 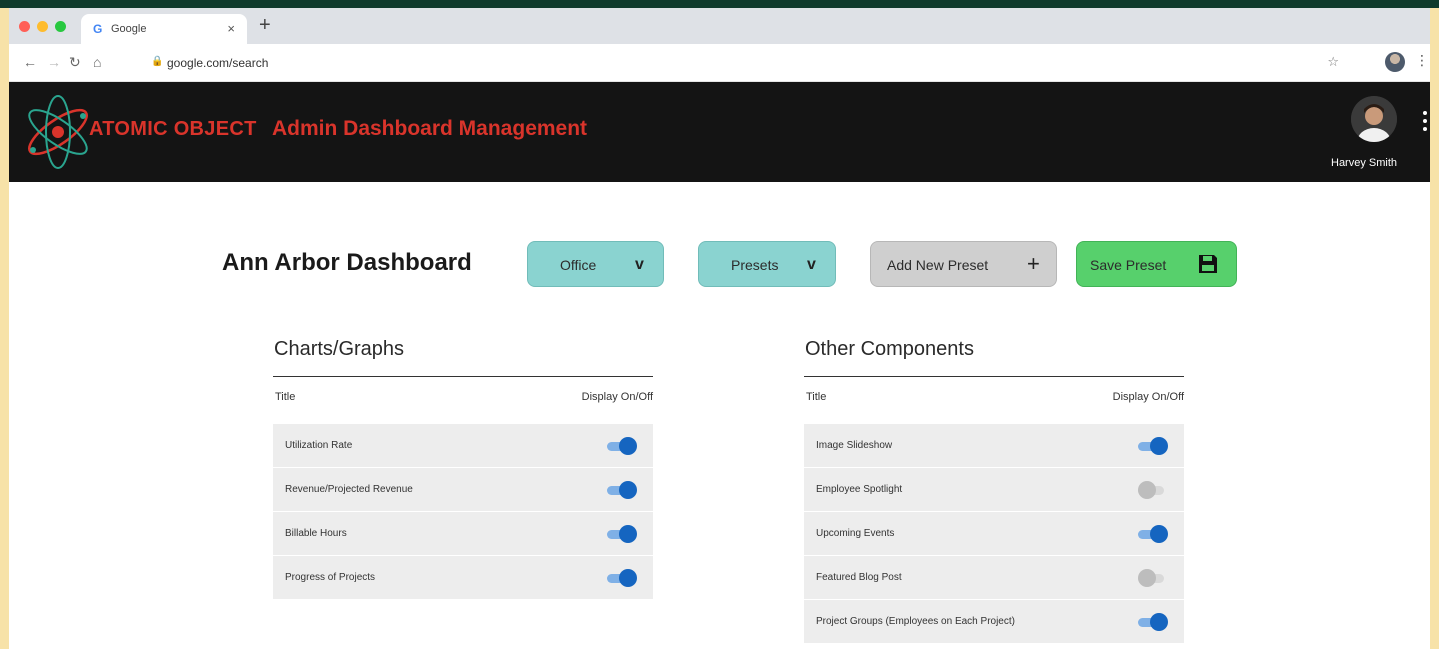 I want to click on add-new-preset-button: Add New Preset +, so click(x=963, y=264).